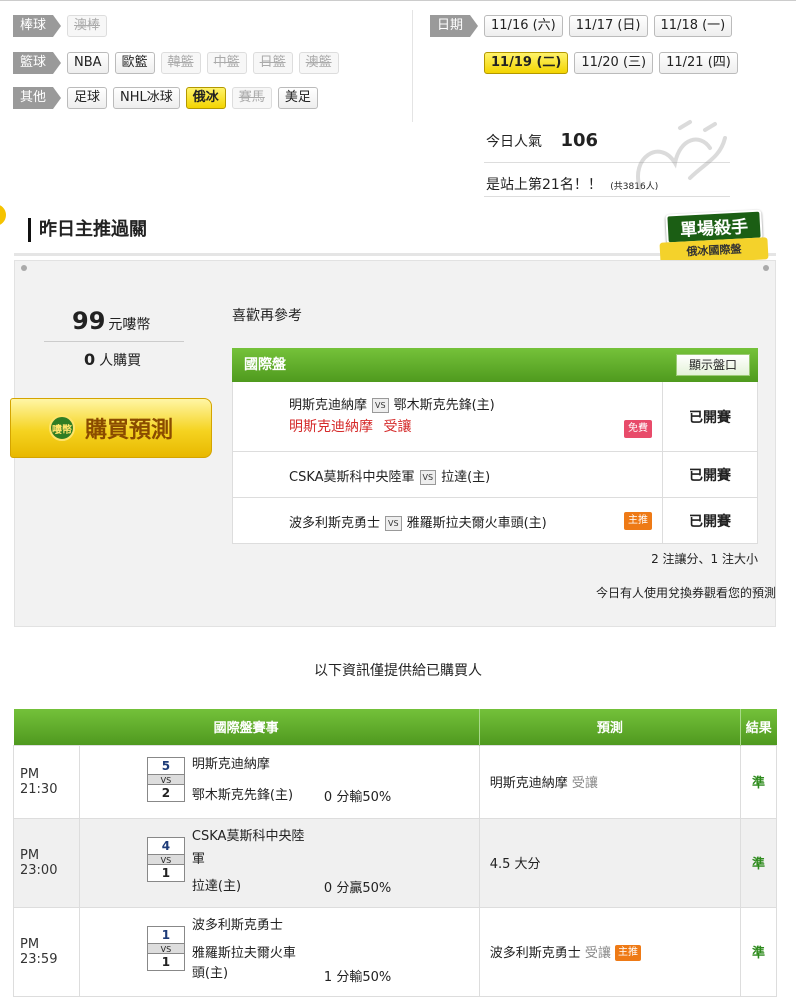 This screenshot has width=796, height=1000. What do you see at coordinates (297, 98) in the screenshot?
I see `nav-item-american-football: 美足` at bounding box center [297, 98].